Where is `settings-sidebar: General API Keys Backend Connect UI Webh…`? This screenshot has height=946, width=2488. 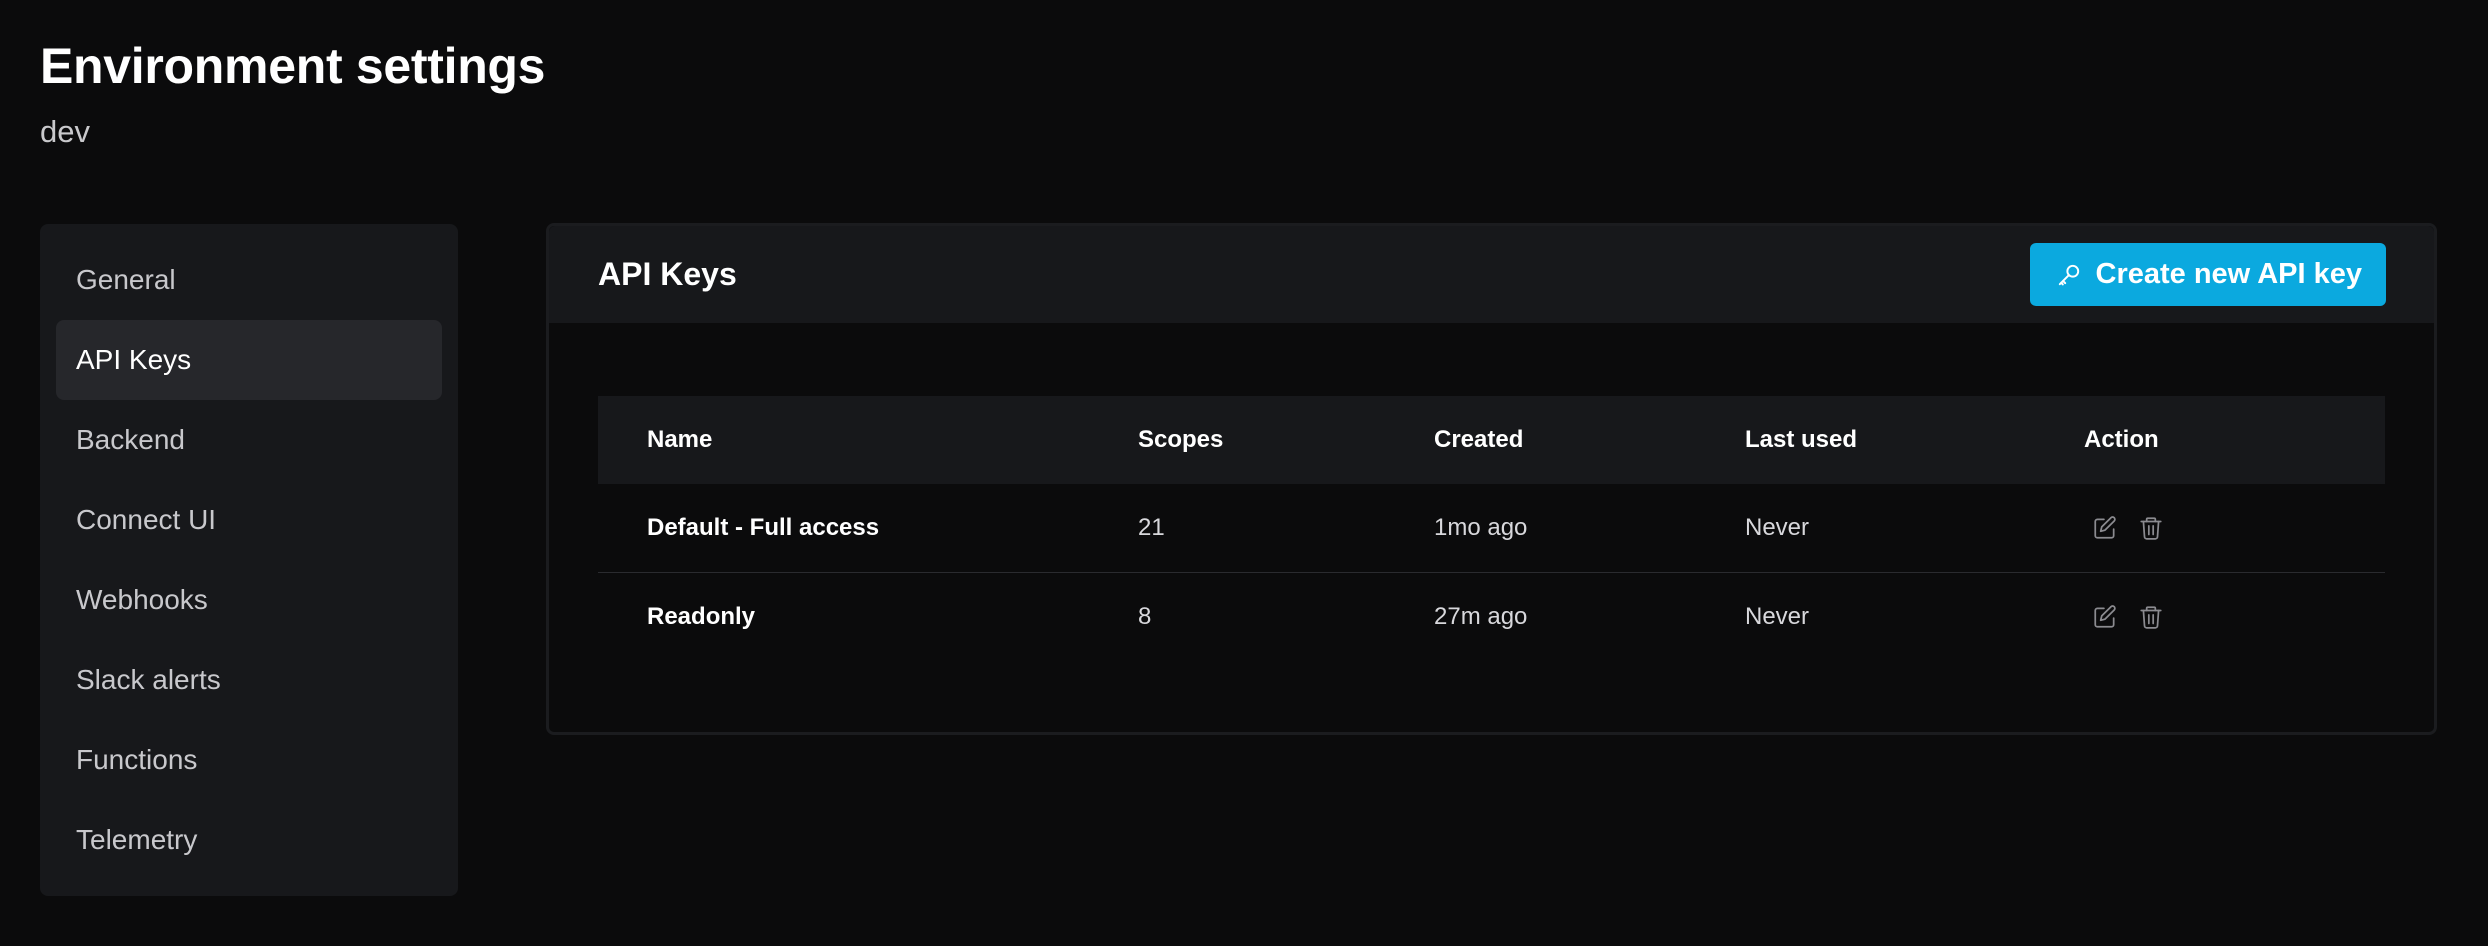 settings-sidebar: General API Keys Backend Connect UI Webh… is located at coordinates (249, 560).